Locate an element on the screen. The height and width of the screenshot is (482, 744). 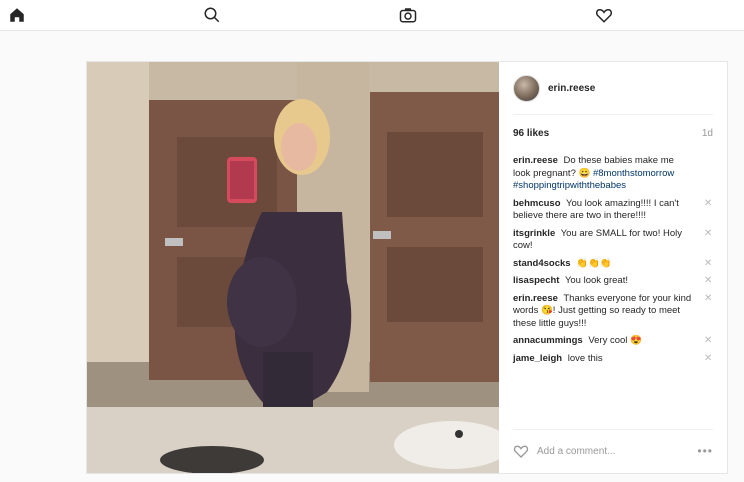
post-age: 1d is located at coordinates (707, 133).